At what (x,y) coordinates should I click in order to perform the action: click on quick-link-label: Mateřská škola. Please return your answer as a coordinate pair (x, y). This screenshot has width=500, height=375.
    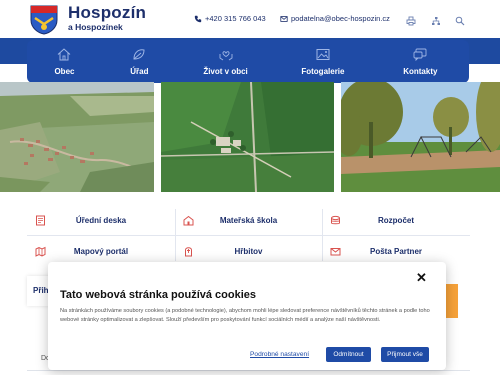
    Looking at the image, I should click on (248, 220).